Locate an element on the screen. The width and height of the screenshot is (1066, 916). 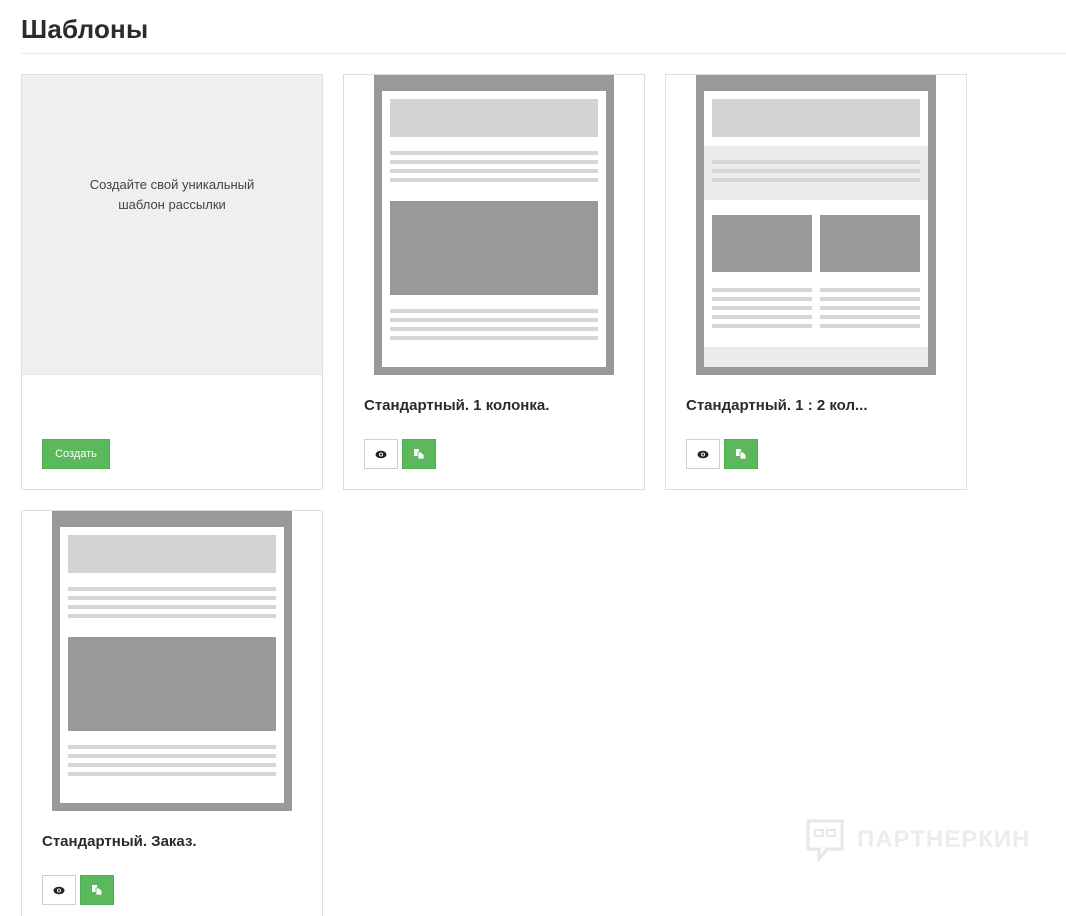
create-text-line-1: Создайте свой уникальный is located at coordinates (172, 184).